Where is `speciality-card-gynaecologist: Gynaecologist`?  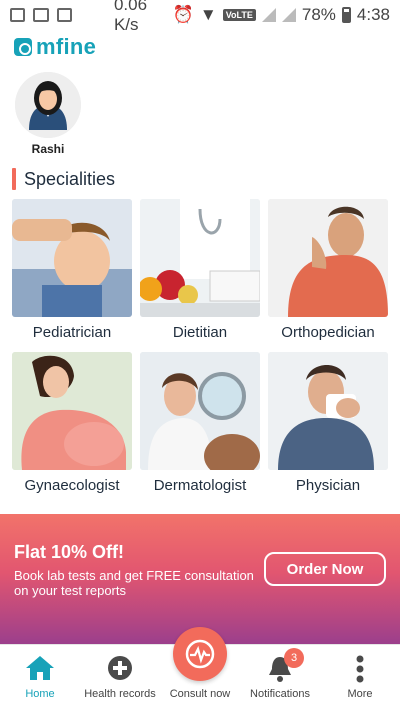
speciality-card-gynaecologist: Gynaecologist is located at coordinates (72, 424).